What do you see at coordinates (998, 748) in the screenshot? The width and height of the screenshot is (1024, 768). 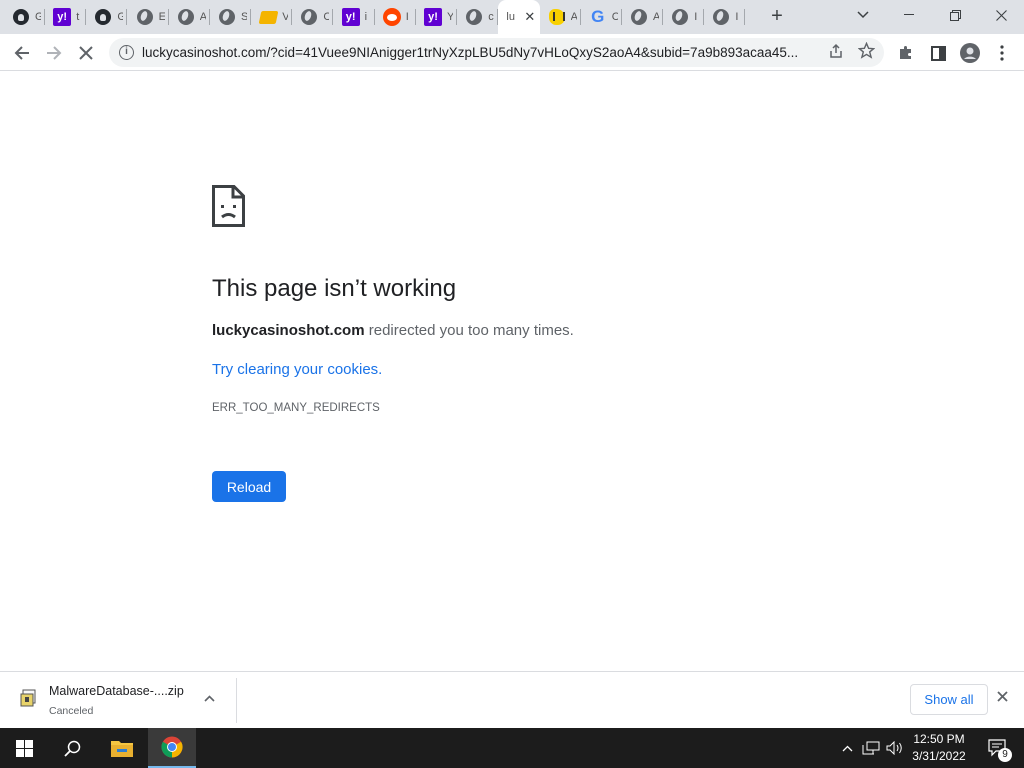 I see `notifications-button: 9` at bounding box center [998, 748].